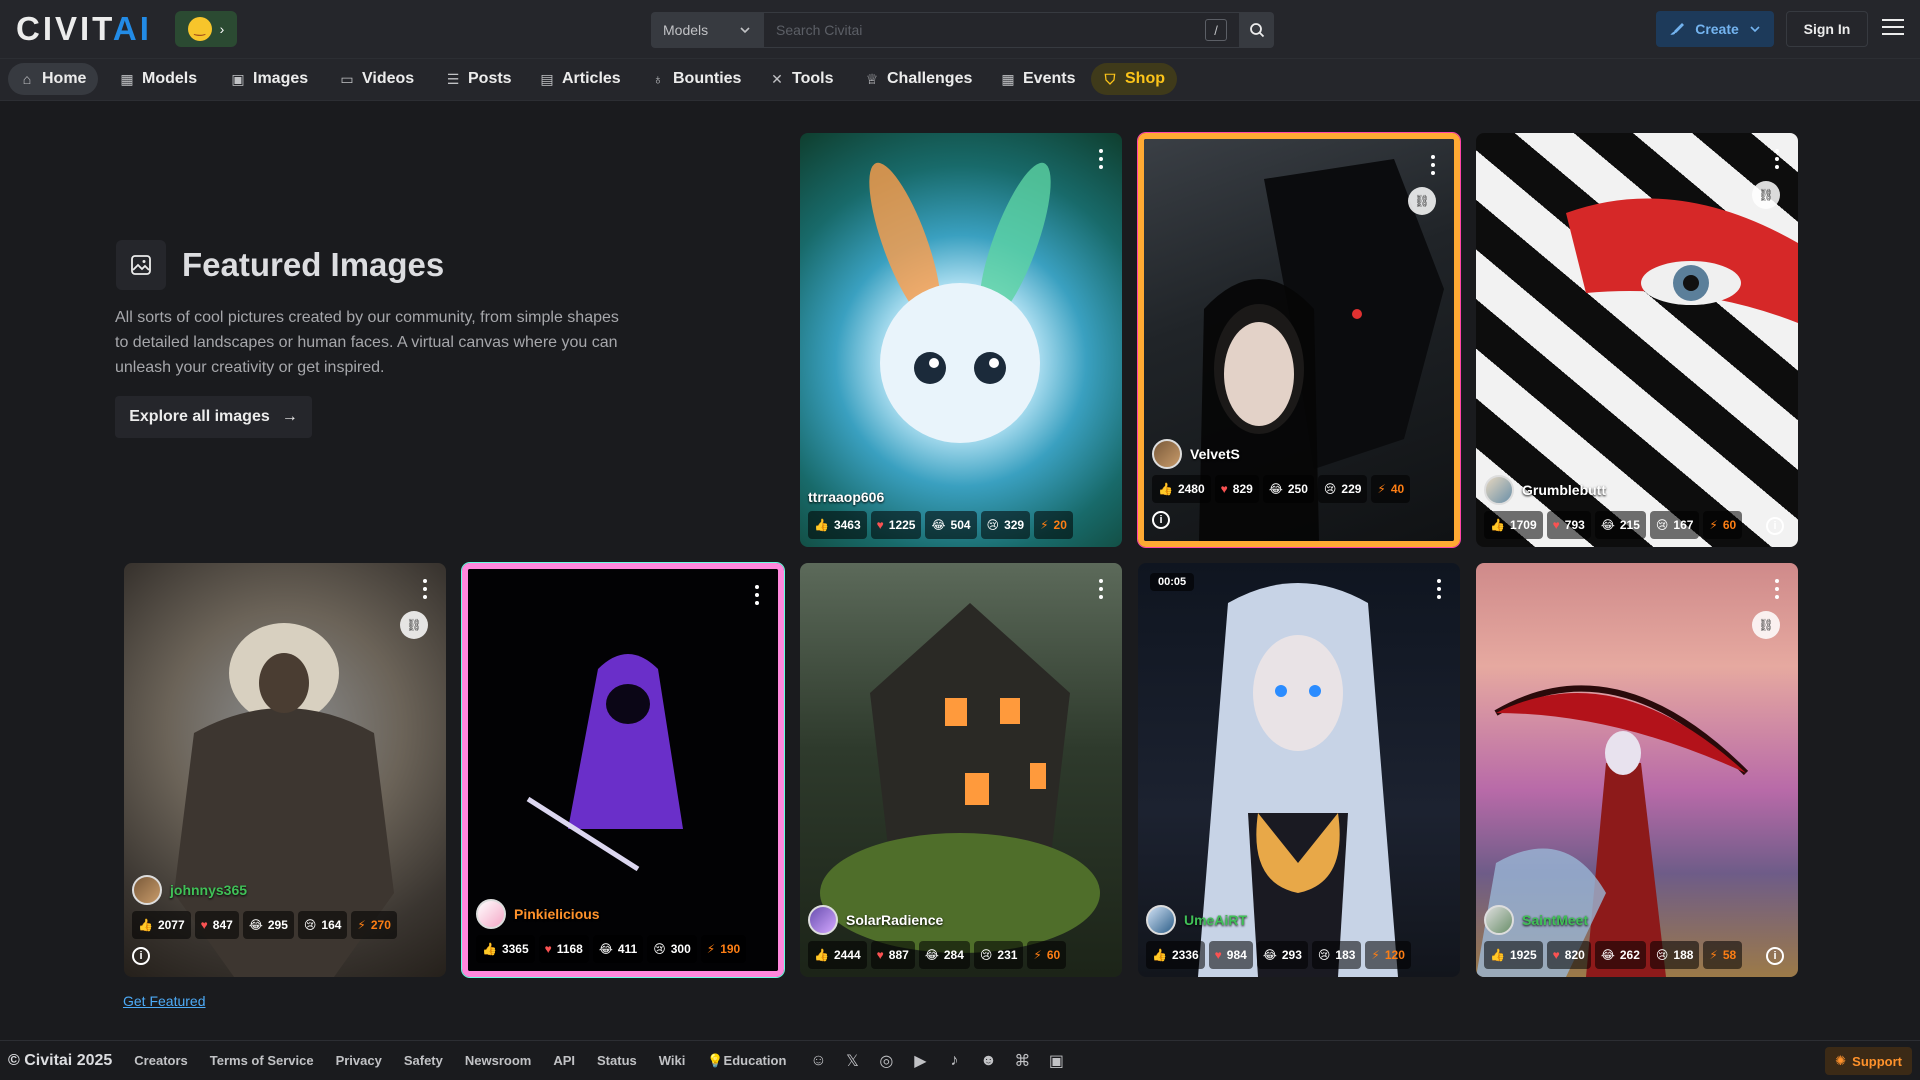 This screenshot has height=1080, width=1920. I want to click on search-input: Search Civitai /, so click(1001, 30).